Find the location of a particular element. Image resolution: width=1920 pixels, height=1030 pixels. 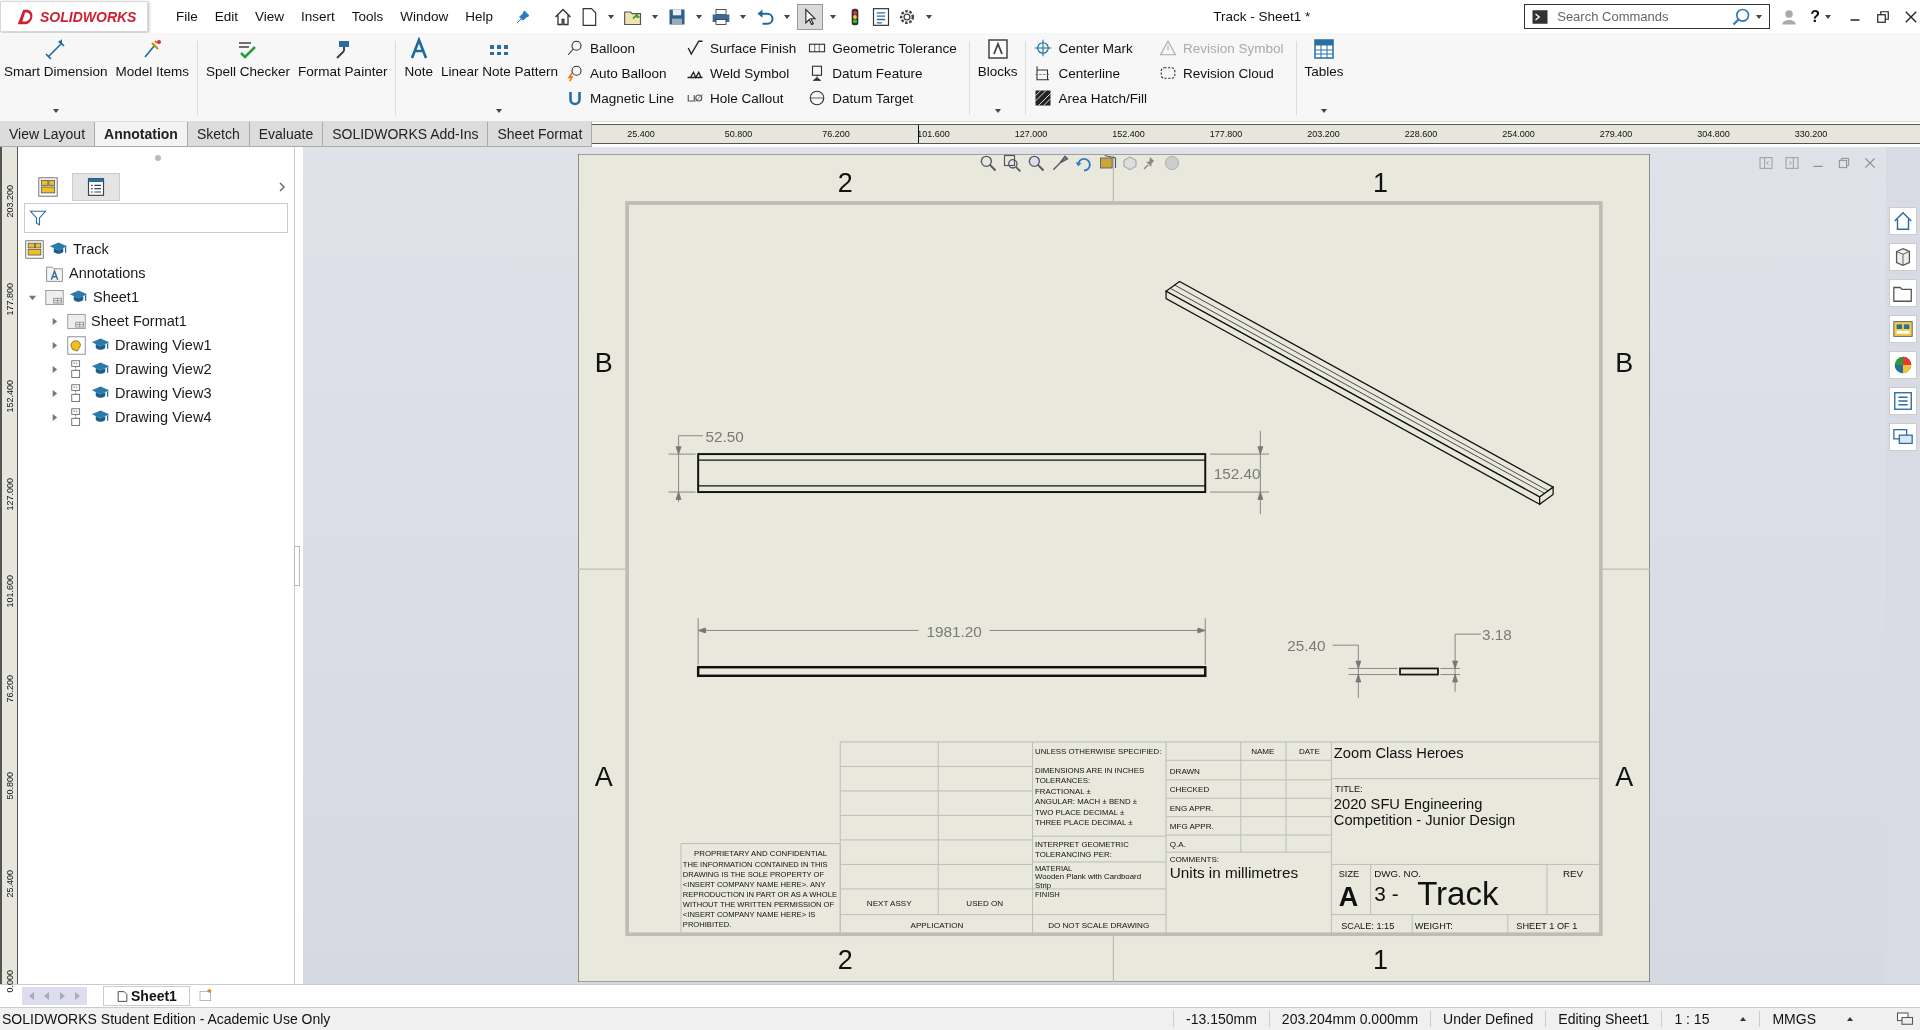

ribbon-button: Surface Finish is located at coordinates (741, 48).